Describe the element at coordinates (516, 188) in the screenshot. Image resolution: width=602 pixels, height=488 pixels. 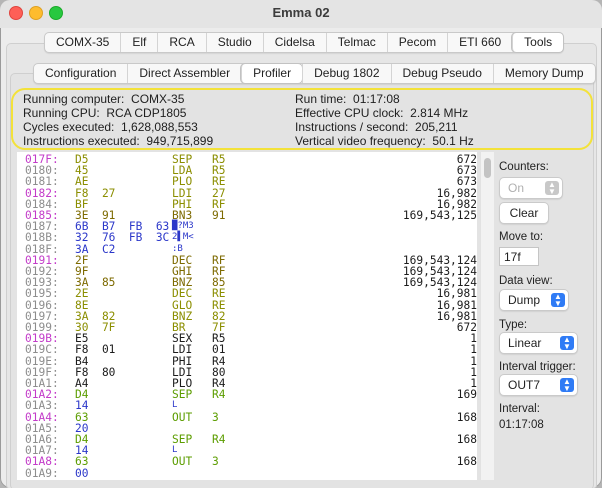
I see `counters-value: On` at that location.